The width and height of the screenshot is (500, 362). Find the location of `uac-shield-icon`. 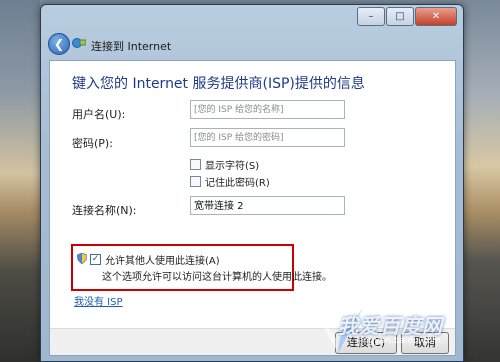

uac-shield-icon is located at coordinates (82, 258).